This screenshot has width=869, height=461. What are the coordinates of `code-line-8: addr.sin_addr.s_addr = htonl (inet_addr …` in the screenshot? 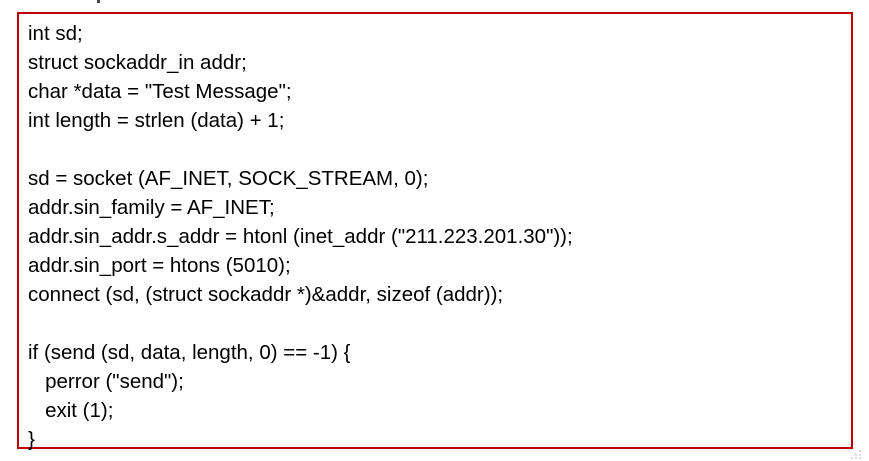 It's located at (300, 236).